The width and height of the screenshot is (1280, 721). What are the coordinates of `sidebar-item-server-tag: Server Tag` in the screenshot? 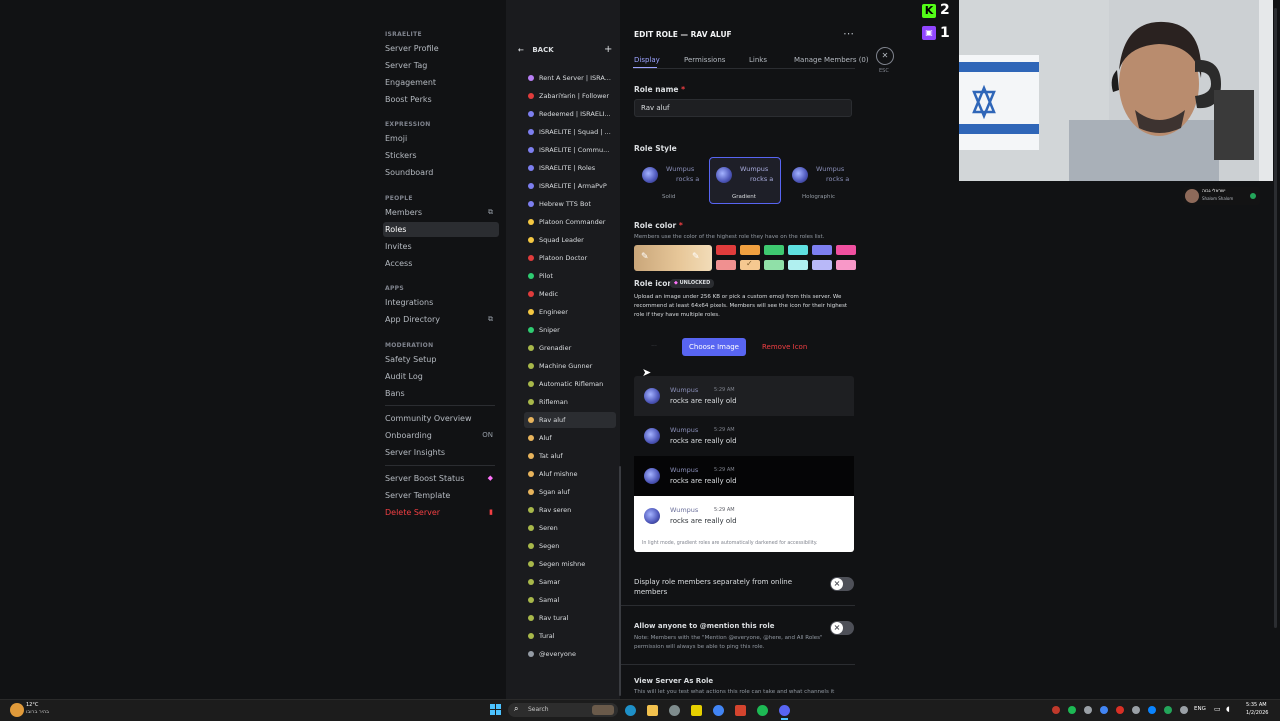 It's located at (441, 65).